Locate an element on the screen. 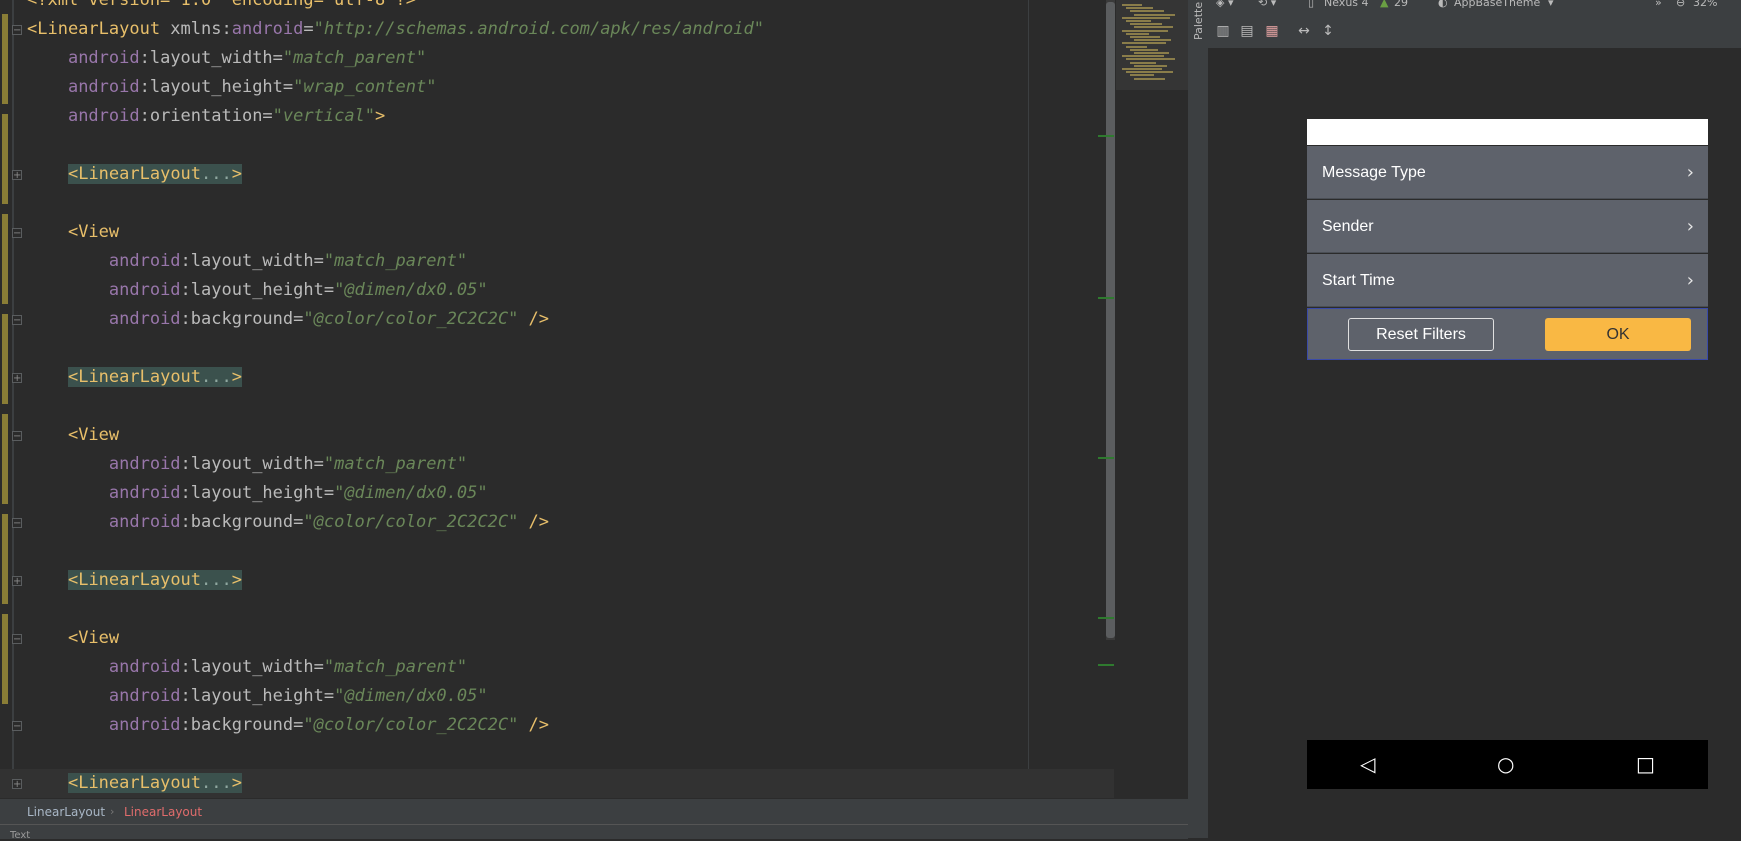 This screenshot has height=841, width=1741. theme-selector: AppBaseTheme is located at coordinates (1497, 4).